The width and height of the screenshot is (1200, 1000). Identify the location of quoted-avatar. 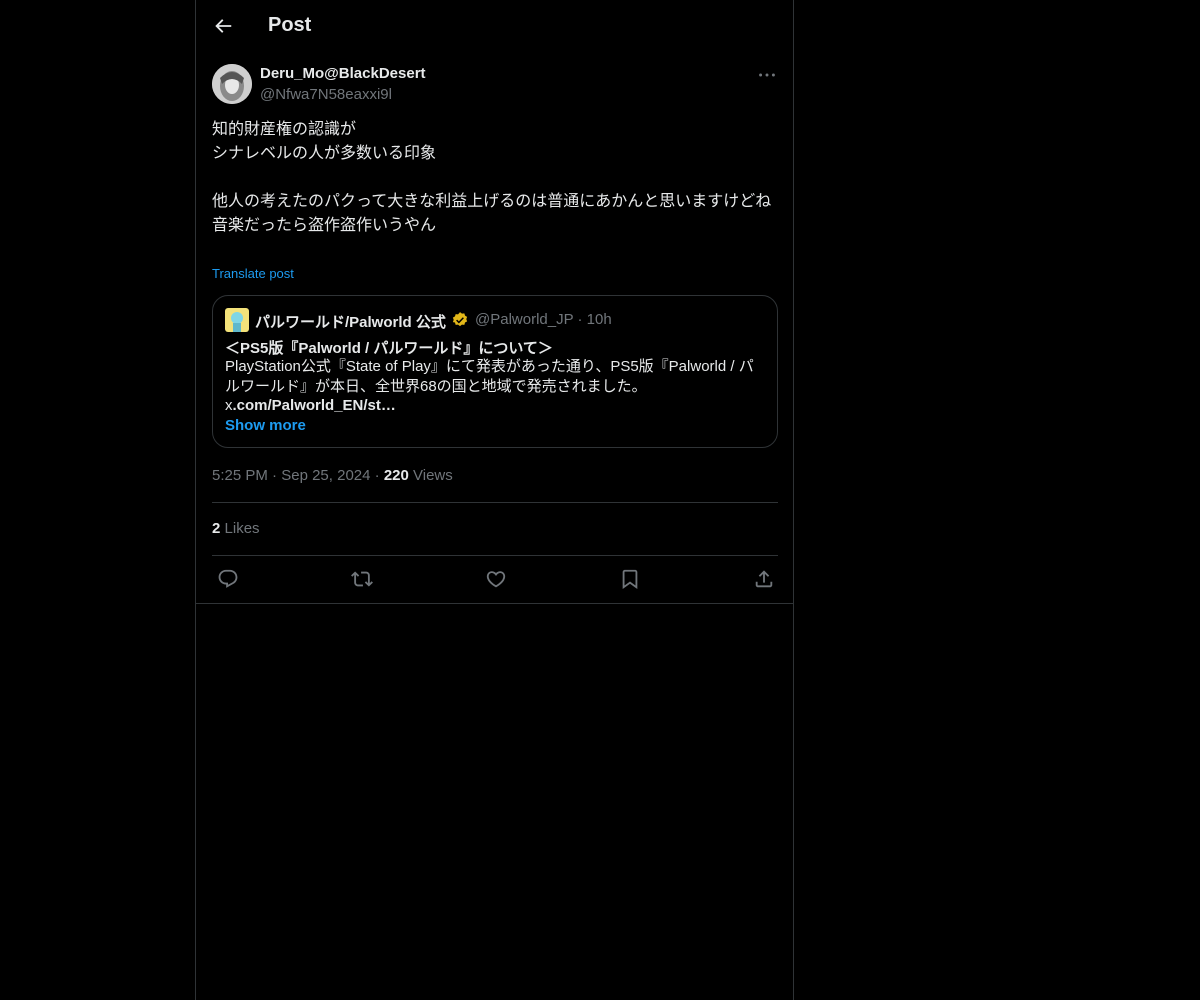
(237, 320).